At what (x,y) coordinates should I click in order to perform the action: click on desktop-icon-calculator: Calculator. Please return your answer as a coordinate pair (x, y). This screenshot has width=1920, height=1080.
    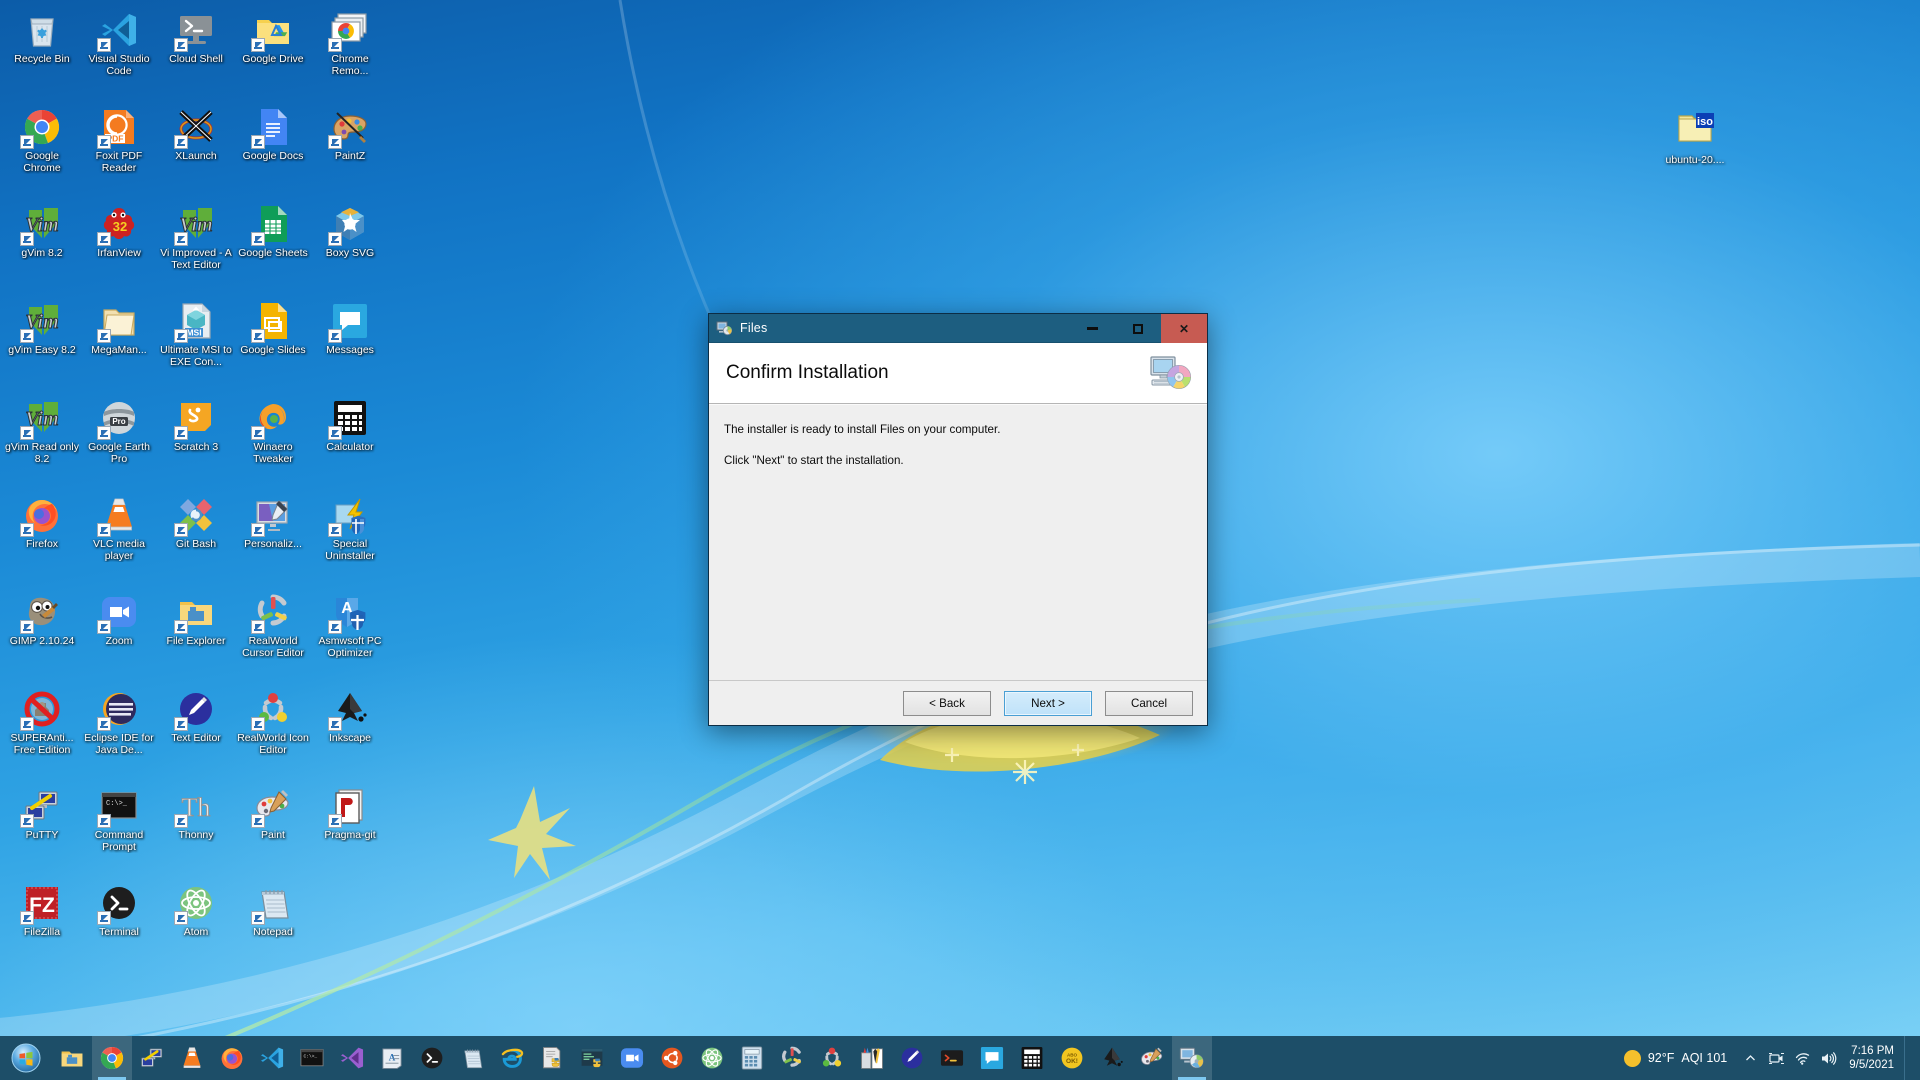
    Looking at the image, I should click on (350, 440).